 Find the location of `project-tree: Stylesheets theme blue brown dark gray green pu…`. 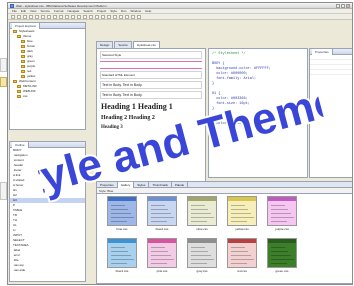

project-tree: Stylesheets theme blue brown dark gray green pu… is located at coordinates (47, 64).